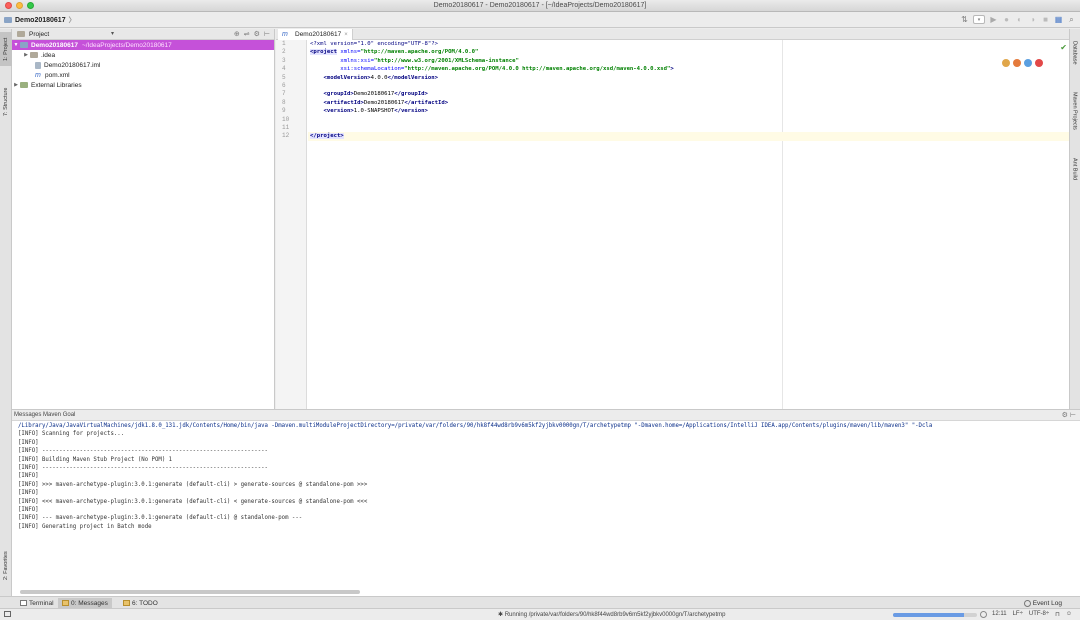 This screenshot has width=1080, height=620. I want to click on line-number: 1, so click(284, 43).